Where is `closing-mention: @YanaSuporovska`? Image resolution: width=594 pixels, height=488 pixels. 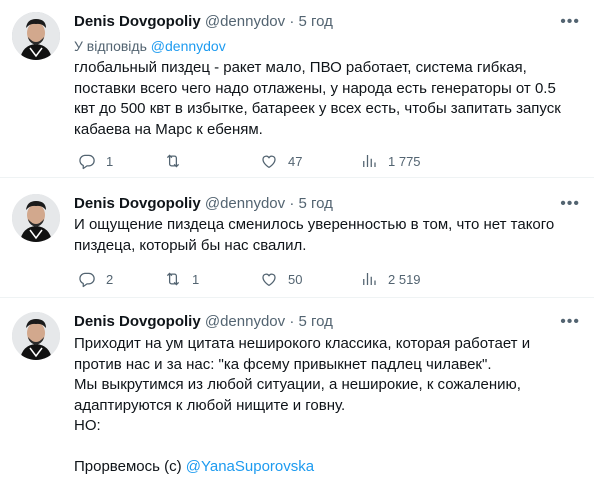 closing-mention: @YanaSuporovska is located at coordinates (250, 466).